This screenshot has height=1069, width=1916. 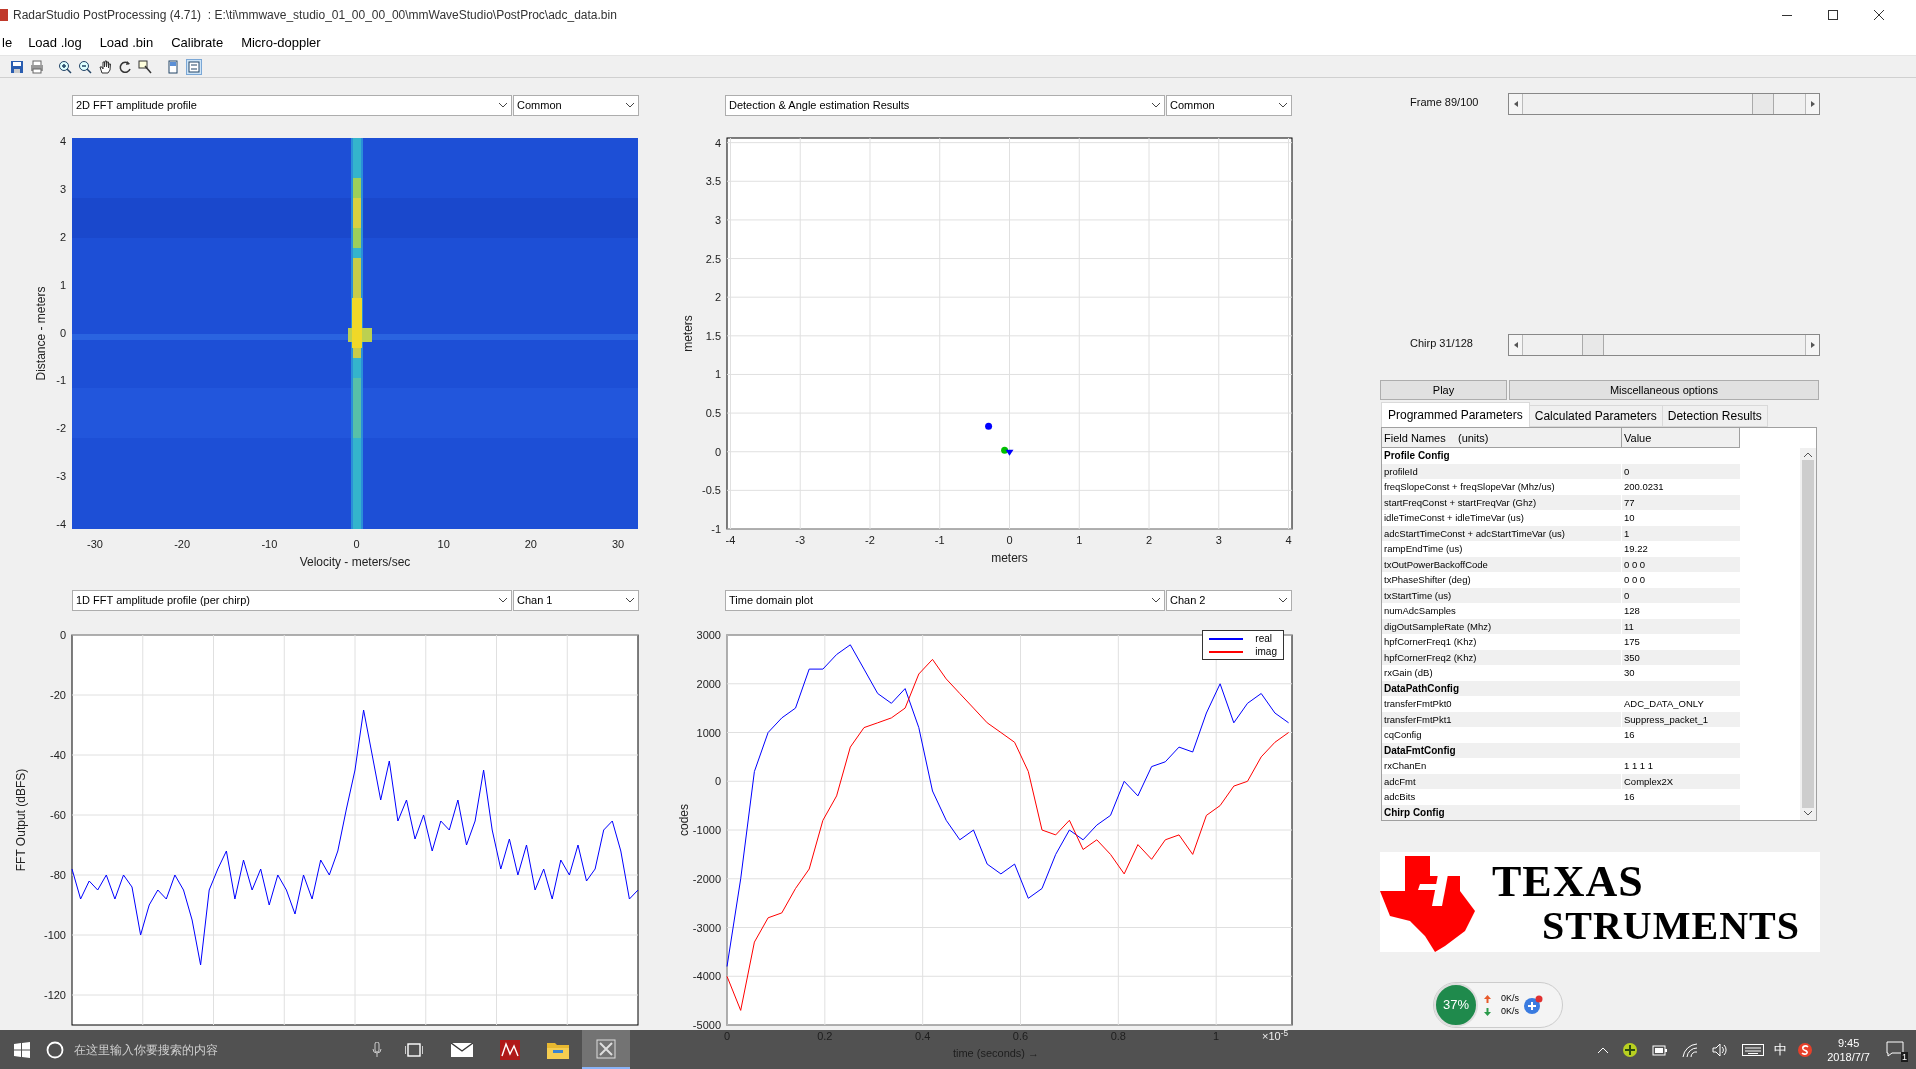 What do you see at coordinates (1644, 487) in the screenshot?
I see `table-cell-text: 200.0231` at bounding box center [1644, 487].